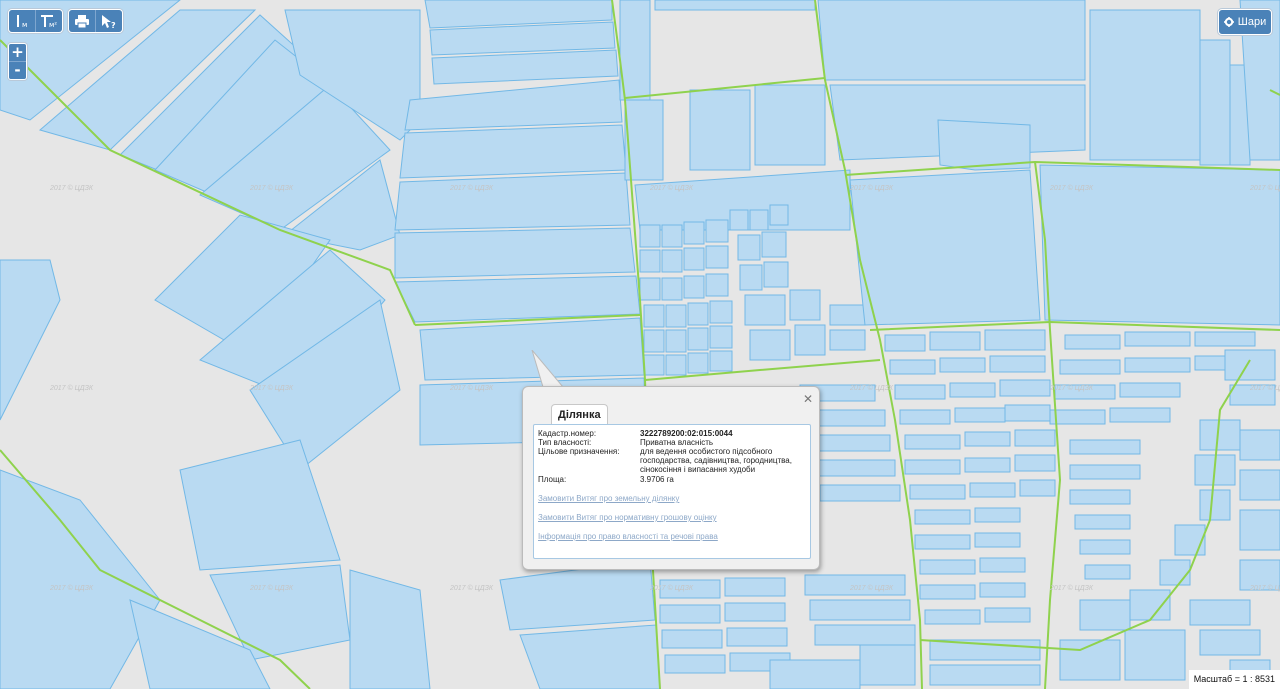  I want to click on ownership-type-row: Тип власності: Приватна власність, so click(671, 442).